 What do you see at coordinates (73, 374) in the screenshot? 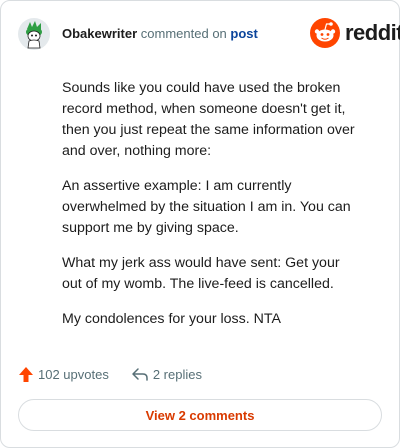
I see `upvote-count: 102 upvotes` at bounding box center [73, 374].